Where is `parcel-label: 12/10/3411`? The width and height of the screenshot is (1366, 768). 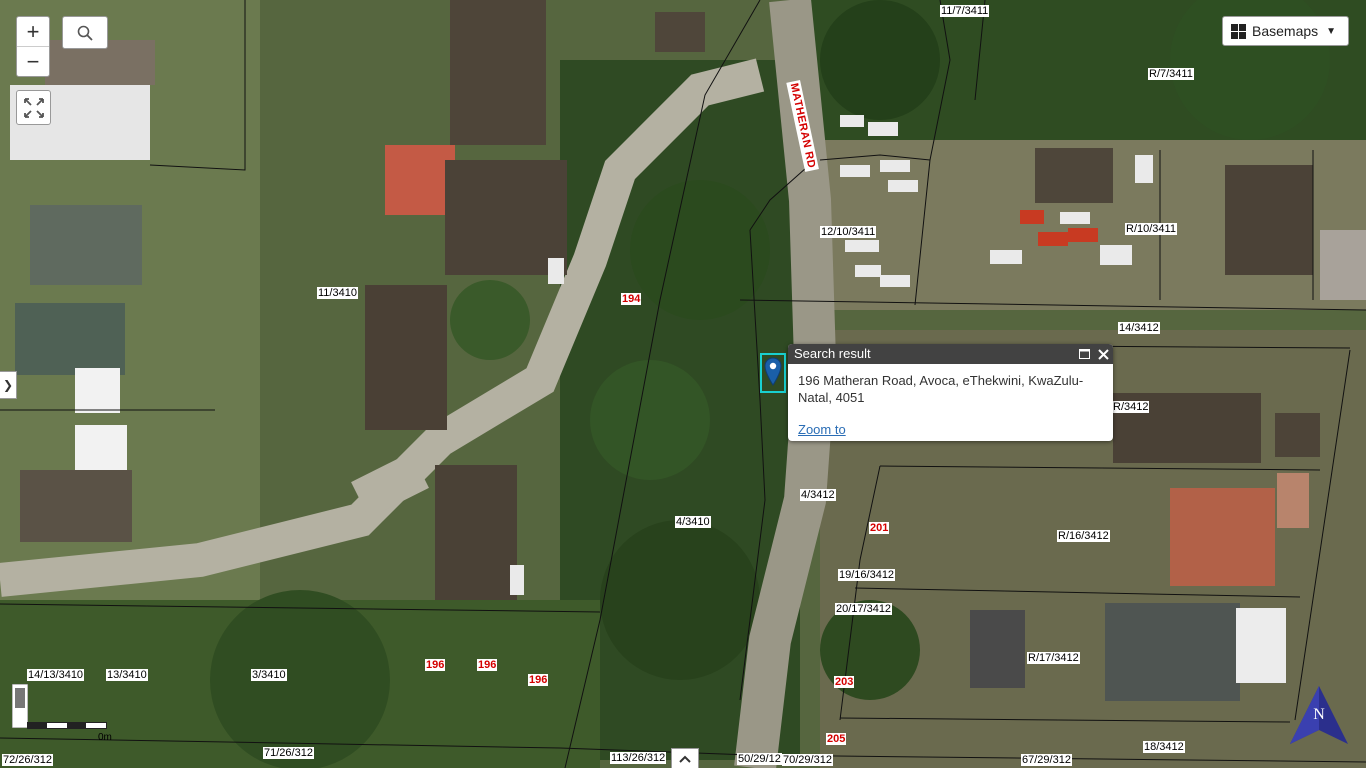
parcel-label: 12/10/3411 is located at coordinates (848, 232).